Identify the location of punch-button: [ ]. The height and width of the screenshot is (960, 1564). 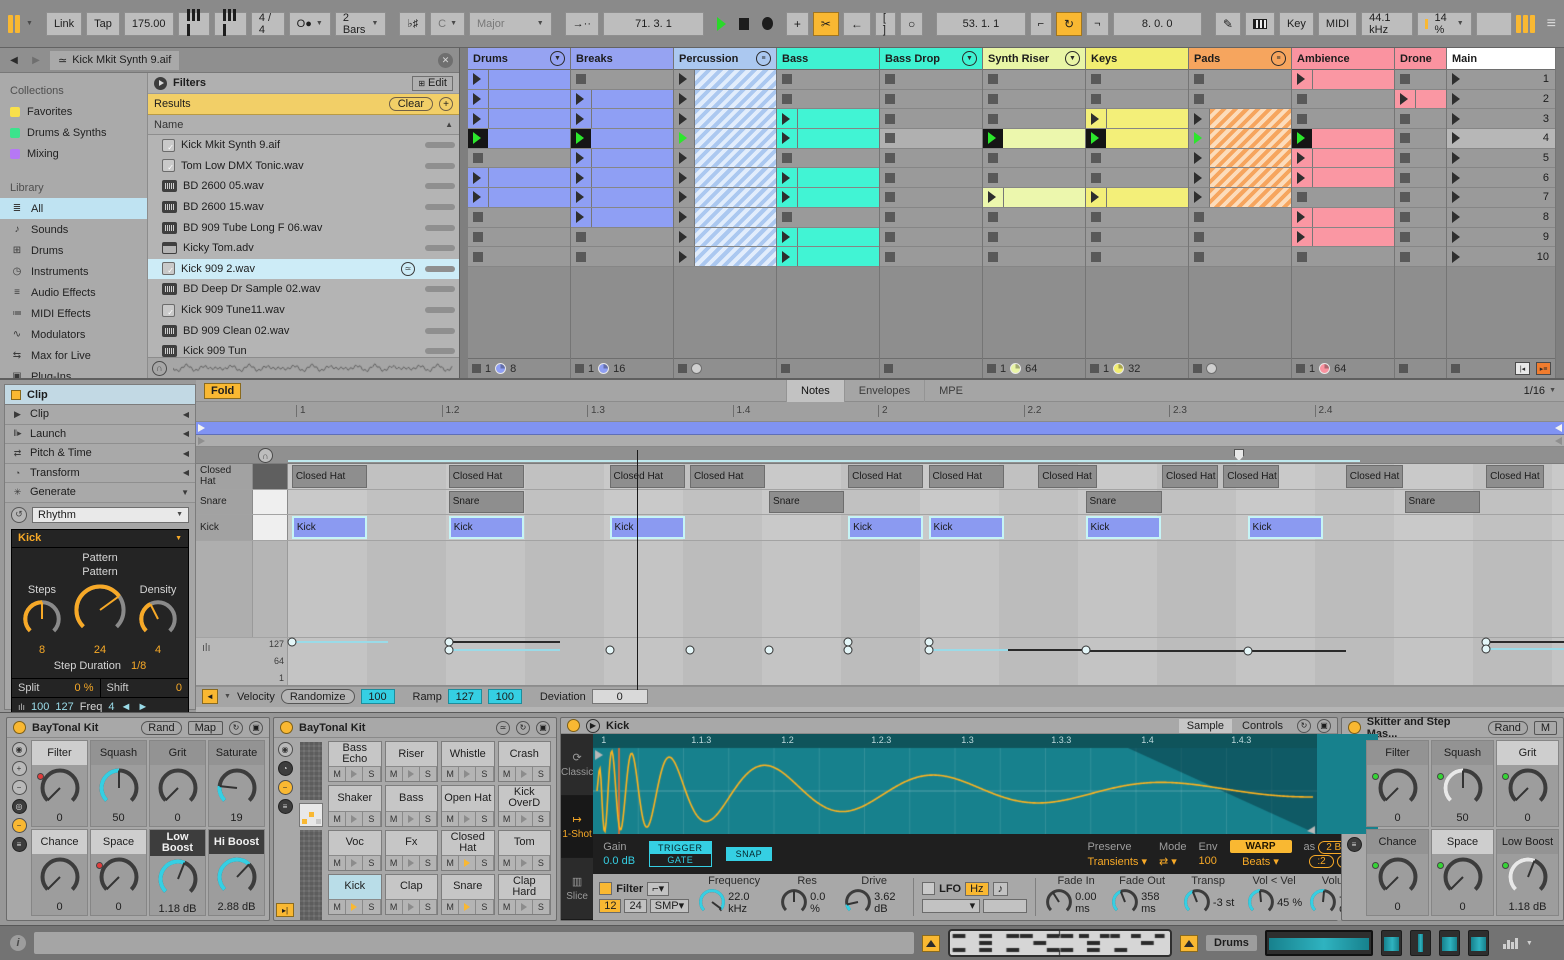
(885, 23).